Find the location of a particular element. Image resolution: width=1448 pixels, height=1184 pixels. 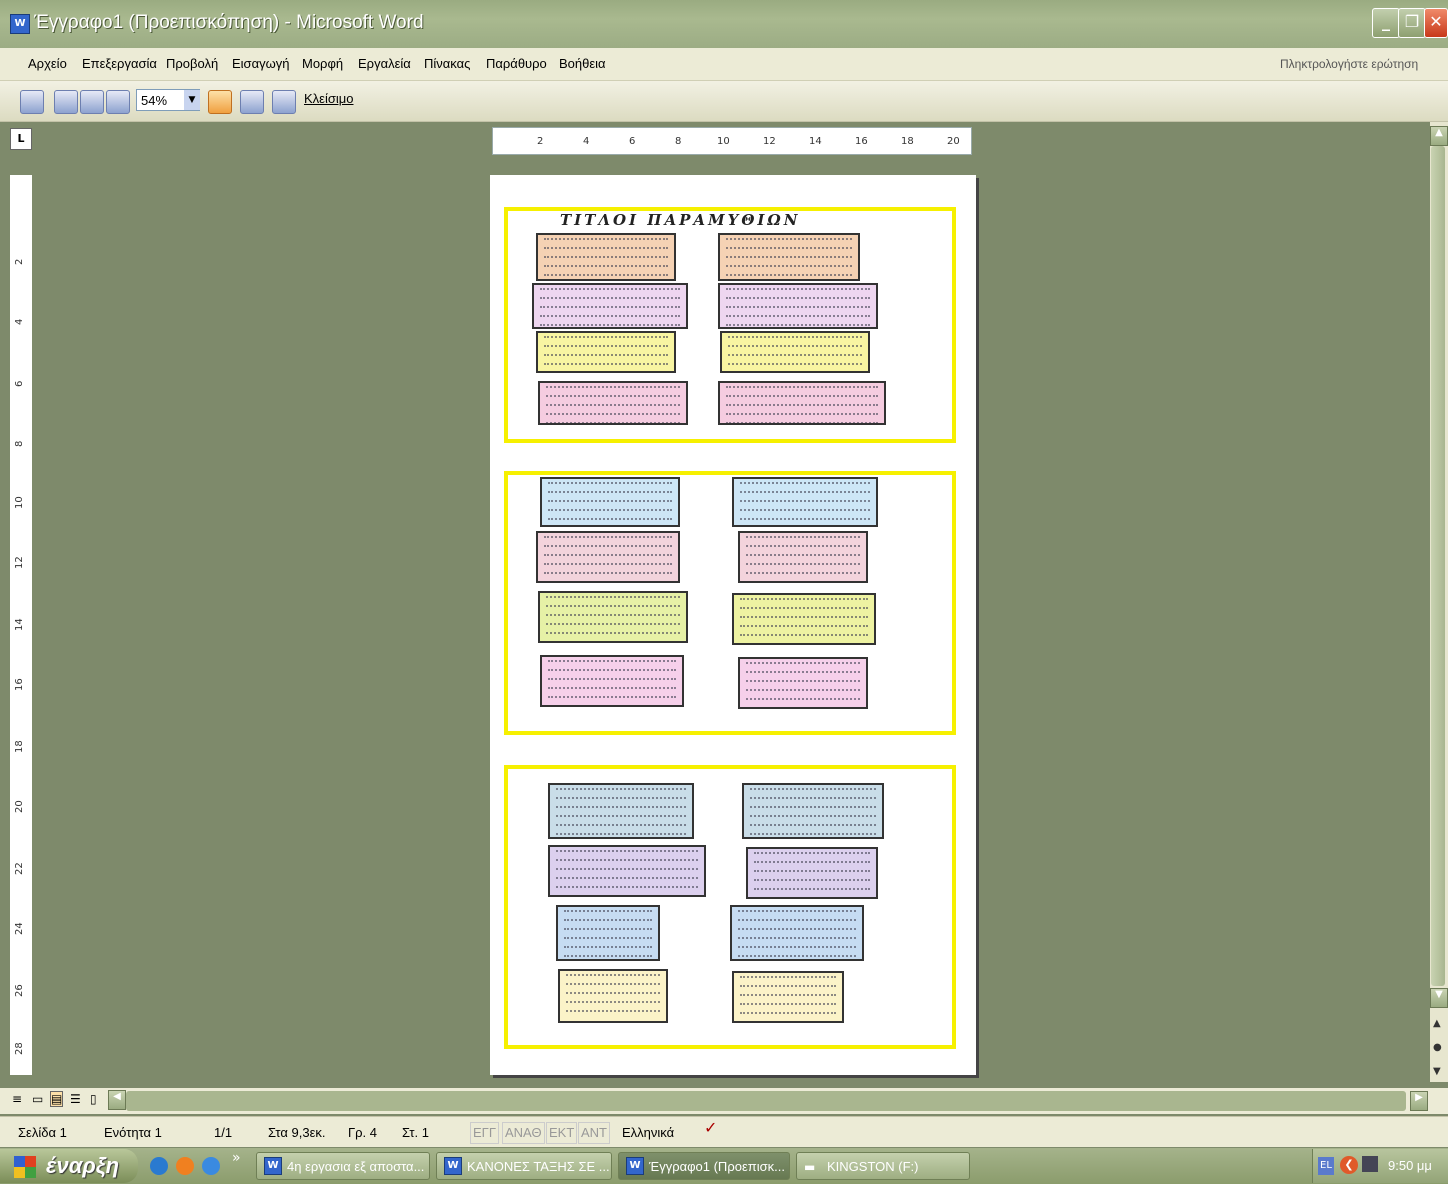

ruler-tick: 12 is located at coordinates (769, 141).